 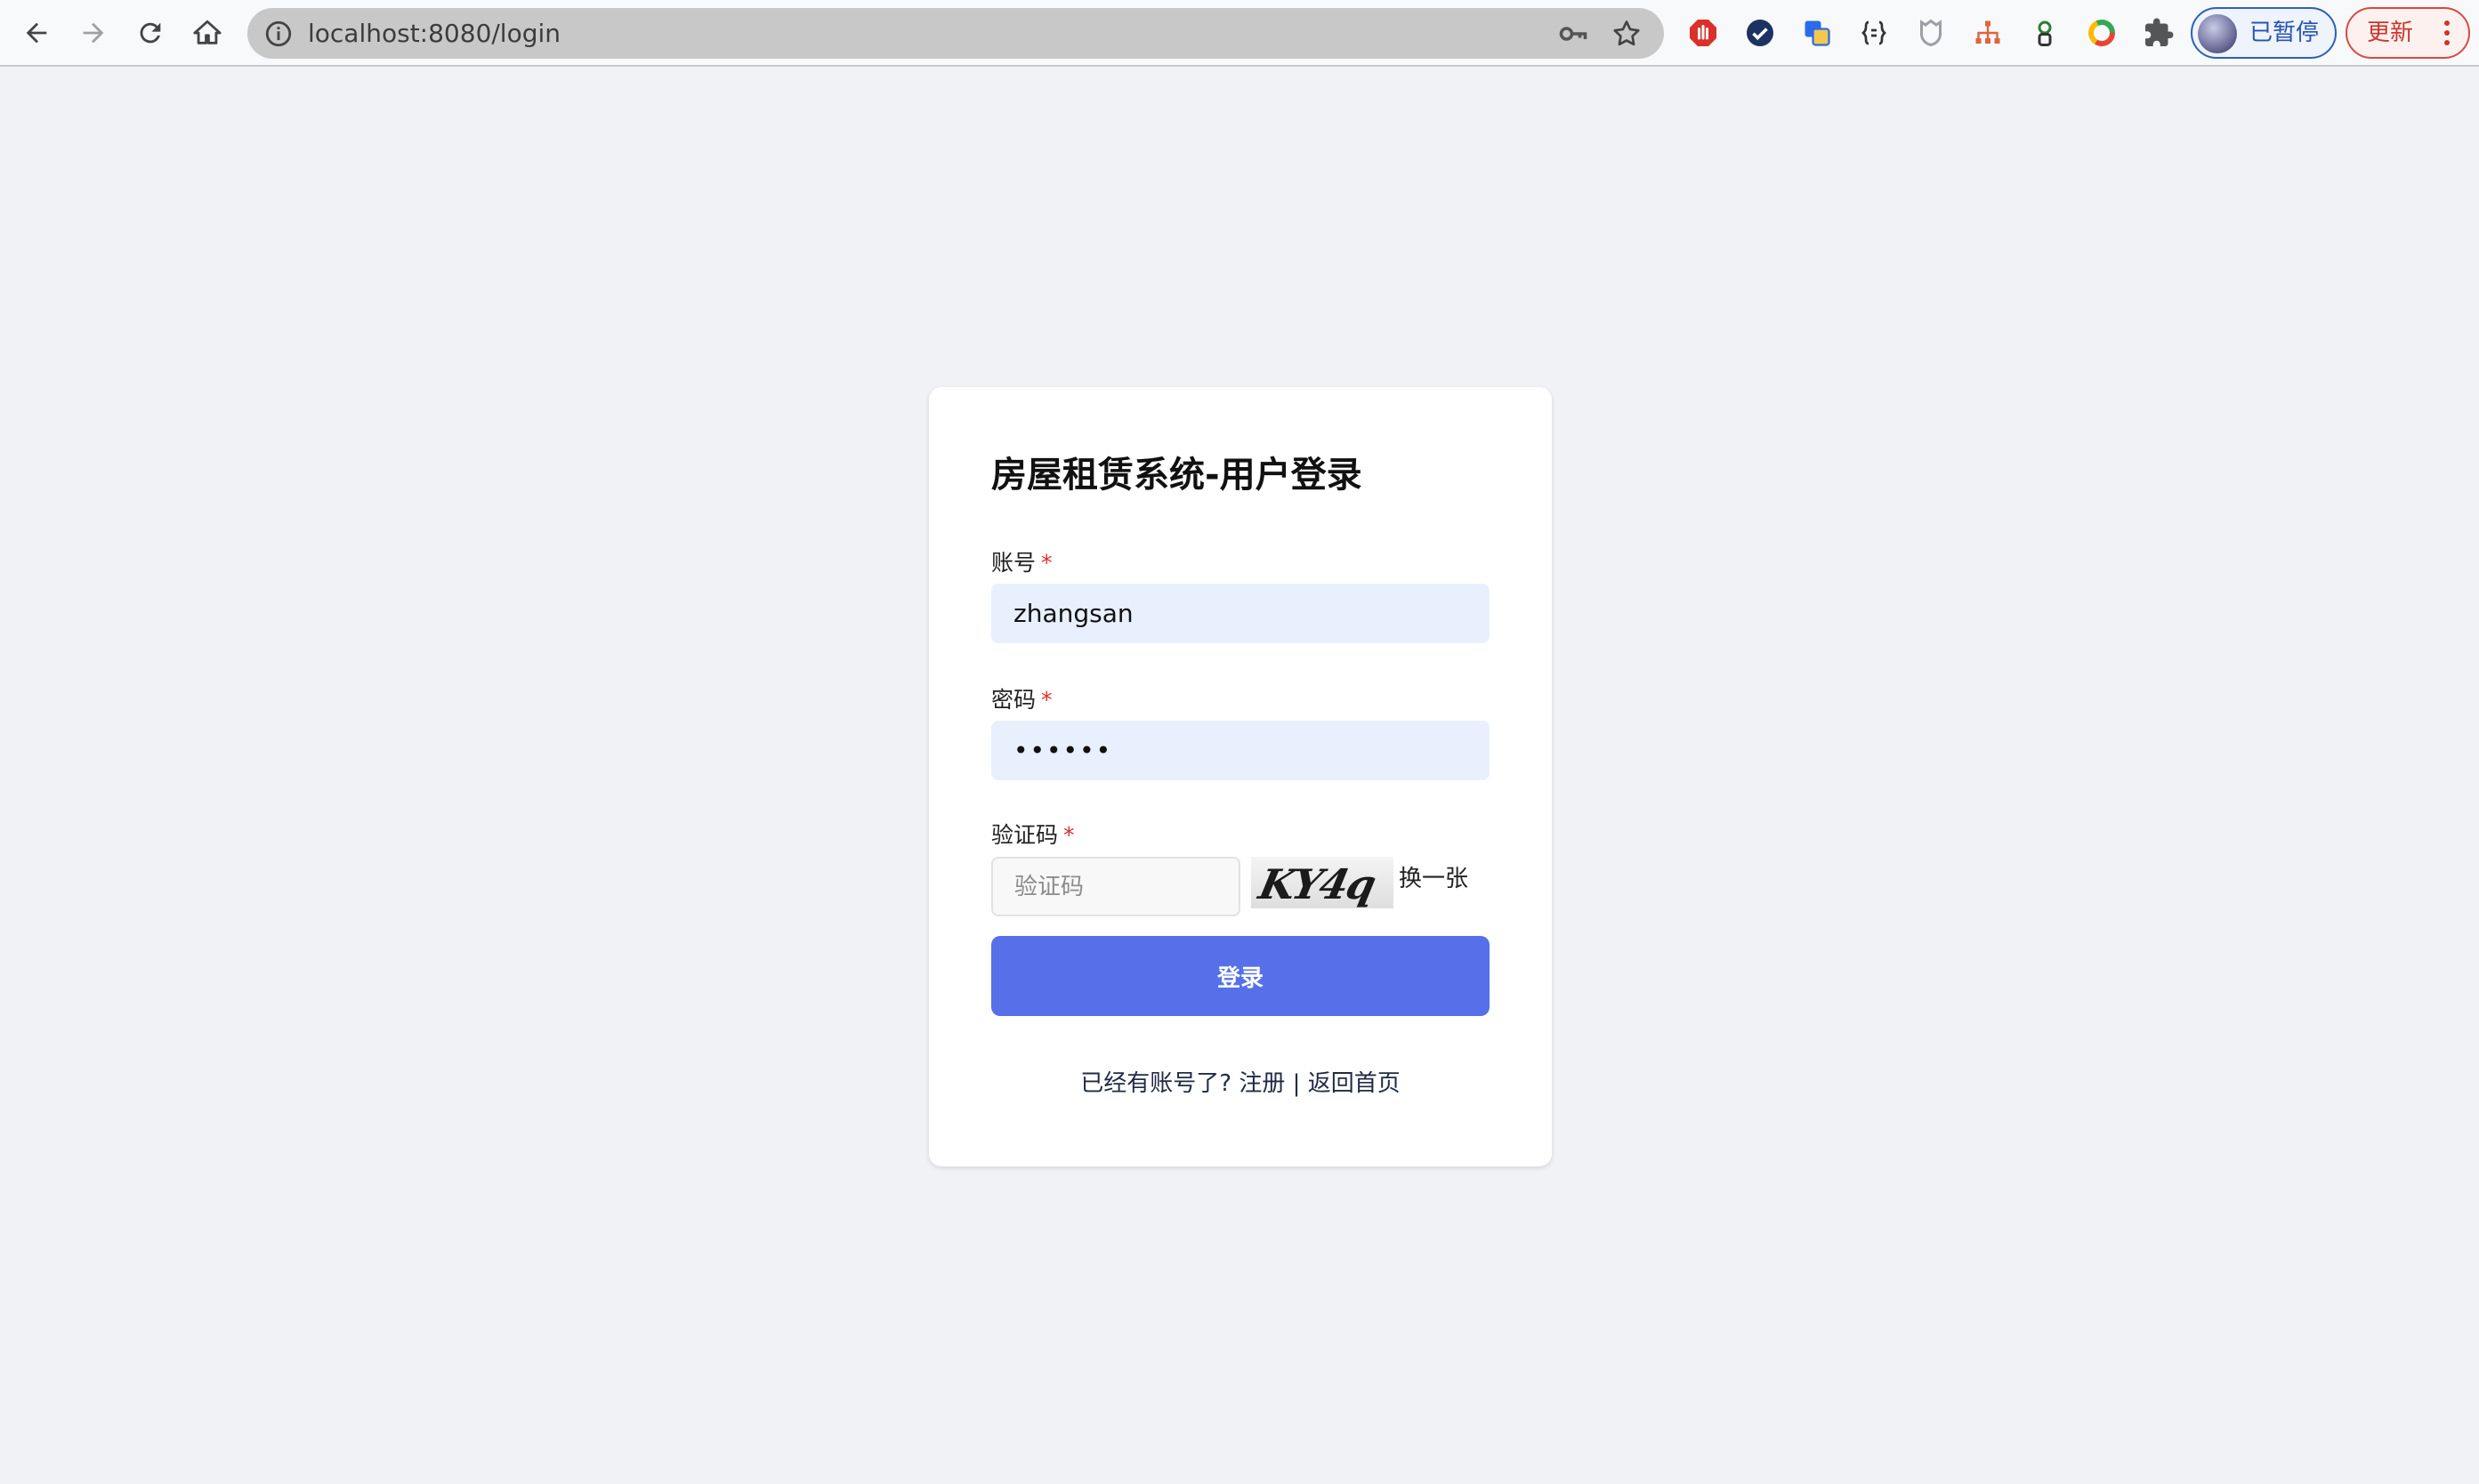 What do you see at coordinates (1022, 563) in the screenshot?
I see `account-label: 账号 *` at bounding box center [1022, 563].